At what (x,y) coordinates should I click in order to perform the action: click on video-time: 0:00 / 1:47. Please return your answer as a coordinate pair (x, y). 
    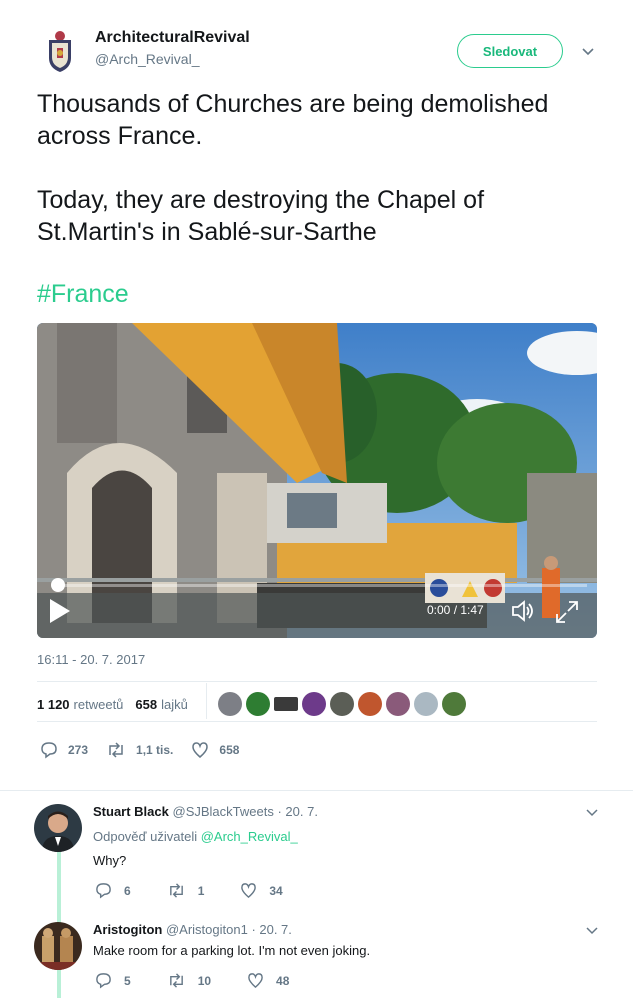
    Looking at the image, I should click on (455, 610).